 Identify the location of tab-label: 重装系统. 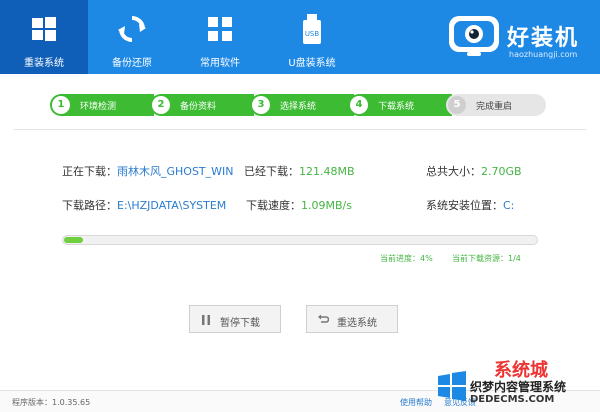
(44, 63).